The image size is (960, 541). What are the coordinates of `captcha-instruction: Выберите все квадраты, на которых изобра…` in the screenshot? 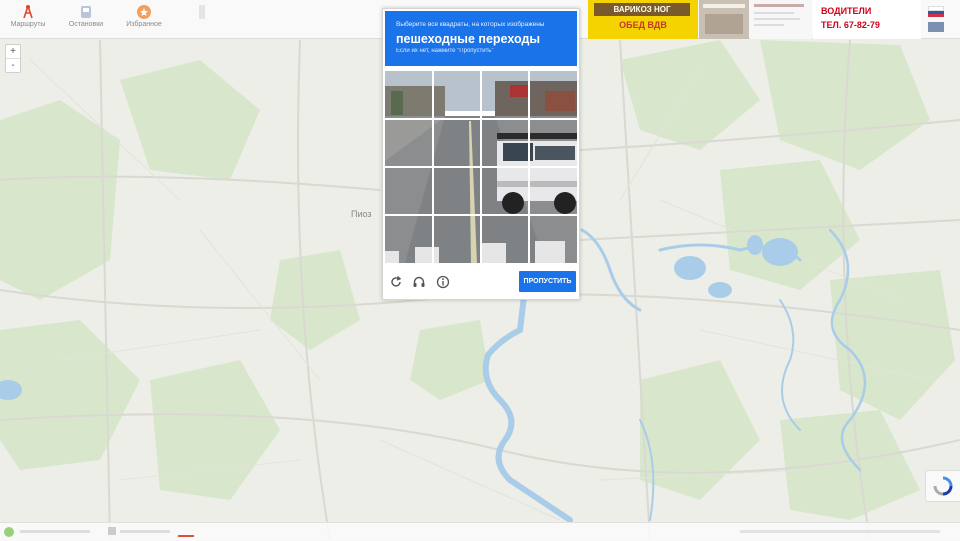 It's located at (470, 24).